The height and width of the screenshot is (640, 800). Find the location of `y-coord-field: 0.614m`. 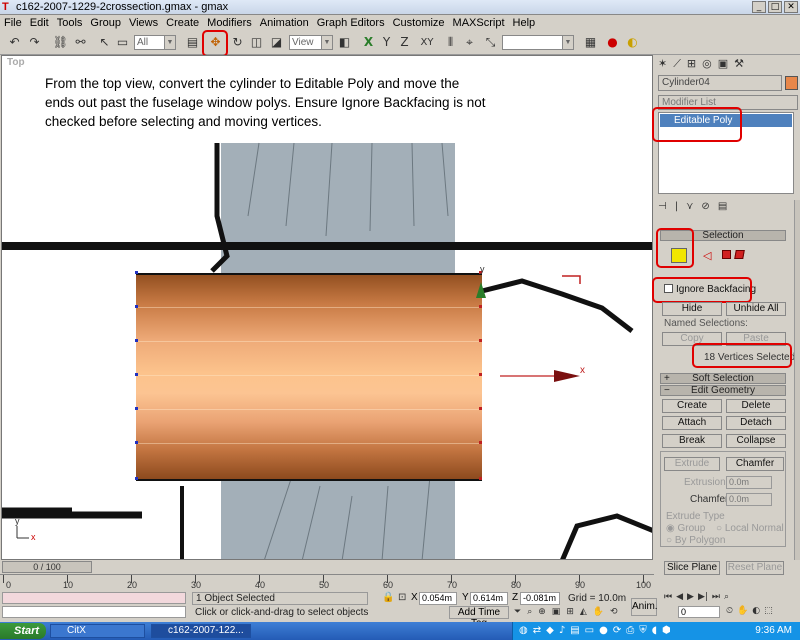

y-coord-field: 0.614m is located at coordinates (489, 598).